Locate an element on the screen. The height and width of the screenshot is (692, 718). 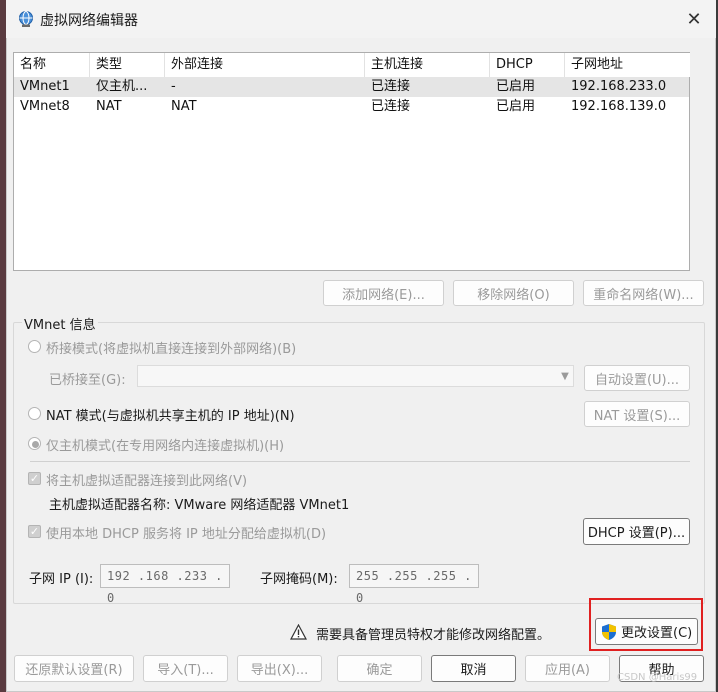
bridged-to-select is located at coordinates (355, 376).